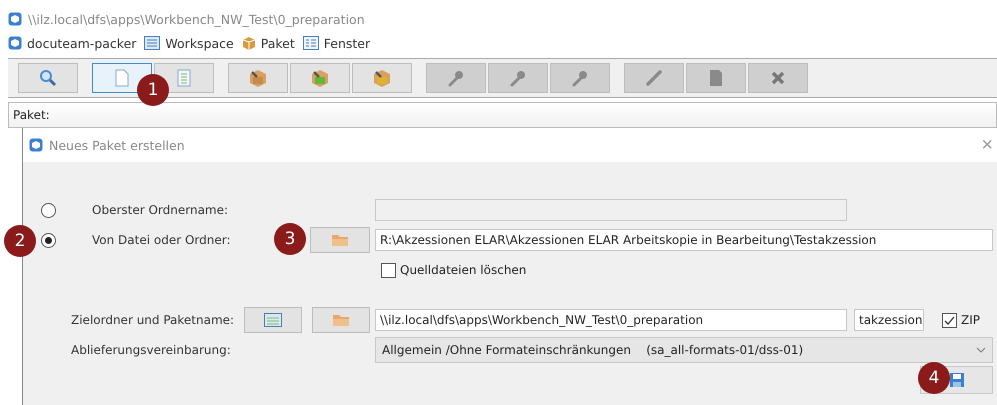 This screenshot has width=997, height=405. What do you see at coordinates (117, 145) in the screenshot?
I see `dialog-title: Neues Paket erstellen` at bounding box center [117, 145].